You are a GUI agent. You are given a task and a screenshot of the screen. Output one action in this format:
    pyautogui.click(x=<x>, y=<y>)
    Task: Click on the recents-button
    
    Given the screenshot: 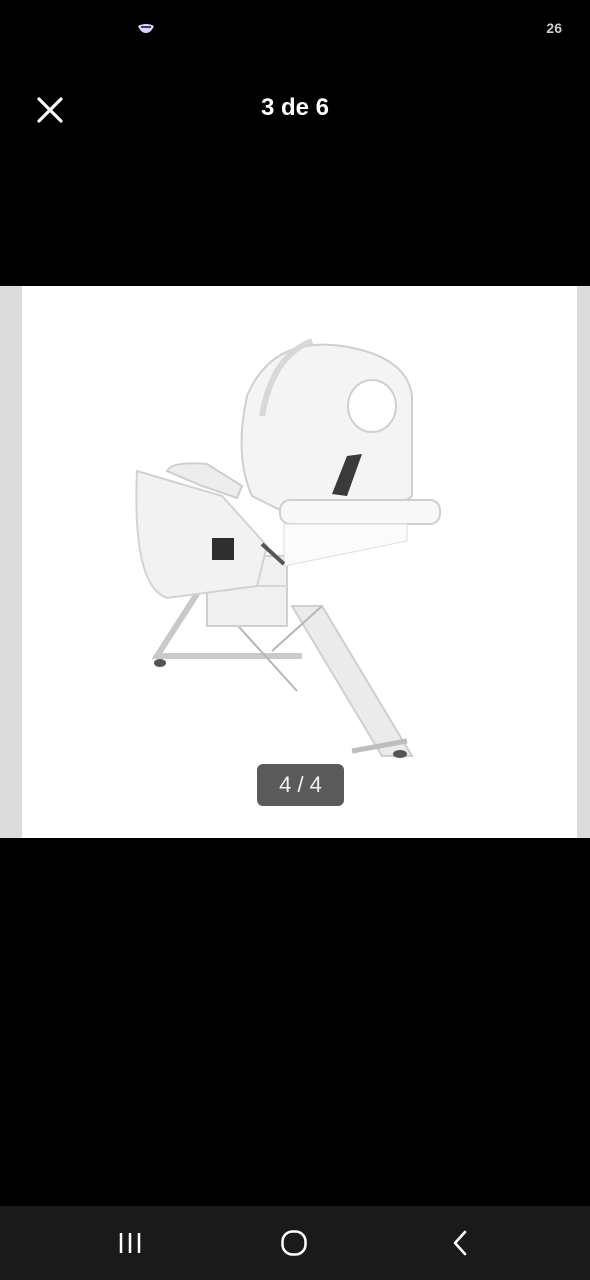 What is the action you would take?
    pyautogui.click(x=130, y=1243)
    